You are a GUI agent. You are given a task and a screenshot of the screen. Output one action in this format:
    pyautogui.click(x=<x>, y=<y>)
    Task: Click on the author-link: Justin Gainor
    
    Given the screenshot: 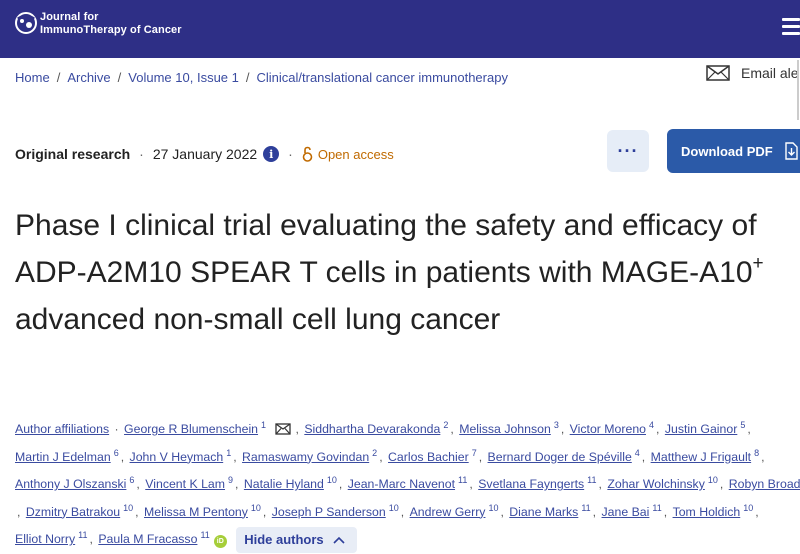 What is the action you would take?
    pyautogui.click(x=701, y=429)
    